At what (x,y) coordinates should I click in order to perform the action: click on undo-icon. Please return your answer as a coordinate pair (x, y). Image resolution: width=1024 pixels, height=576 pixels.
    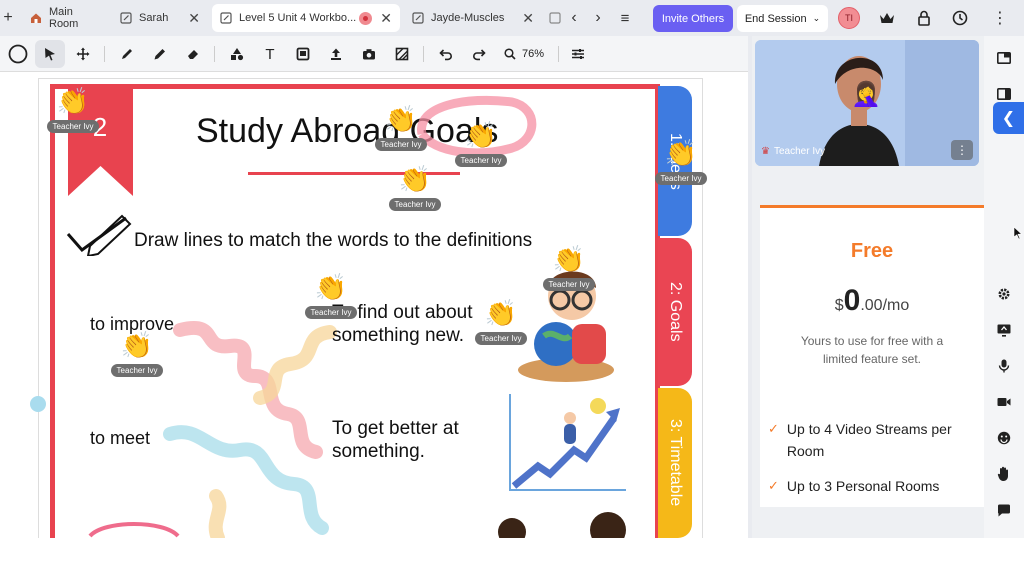
    Looking at the image, I should click on (446, 54).